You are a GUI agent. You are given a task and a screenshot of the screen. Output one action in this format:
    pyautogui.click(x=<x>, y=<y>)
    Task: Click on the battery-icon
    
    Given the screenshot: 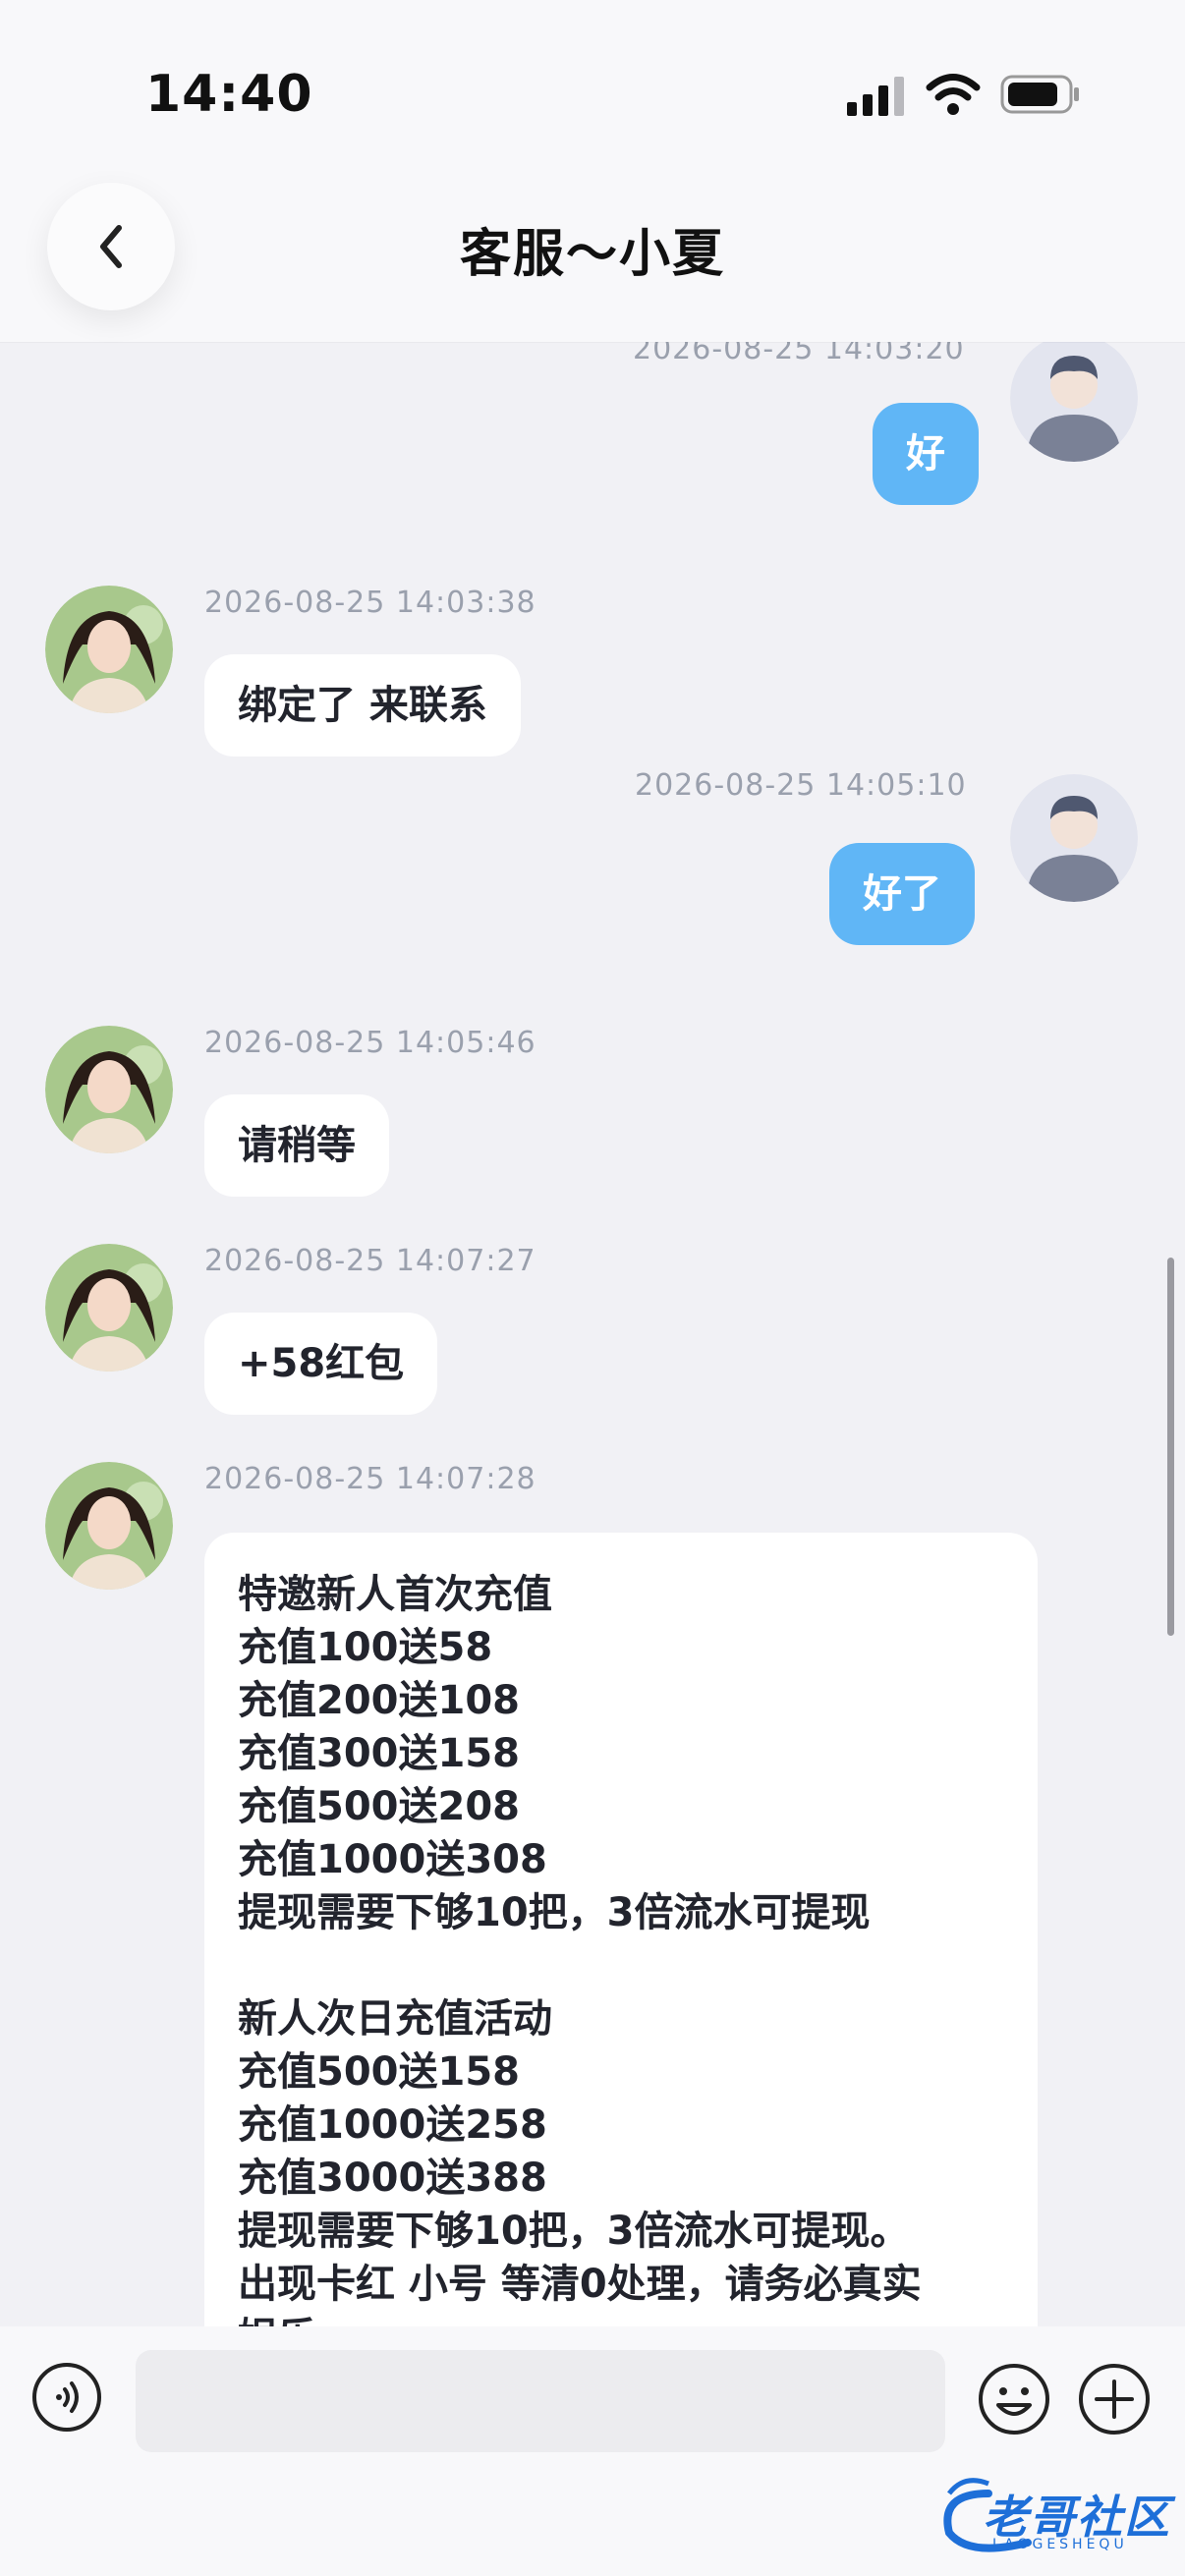 What is the action you would take?
    pyautogui.click(x=1040, y=94)
    